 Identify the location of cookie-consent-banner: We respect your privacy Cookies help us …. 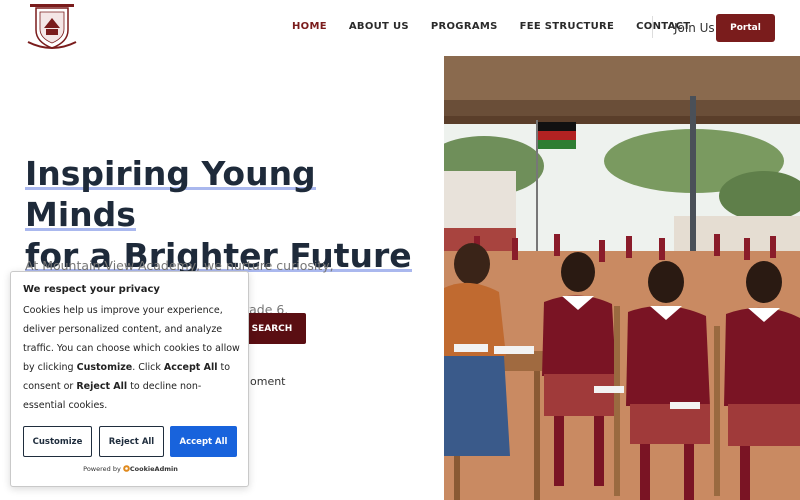
(129, 379).